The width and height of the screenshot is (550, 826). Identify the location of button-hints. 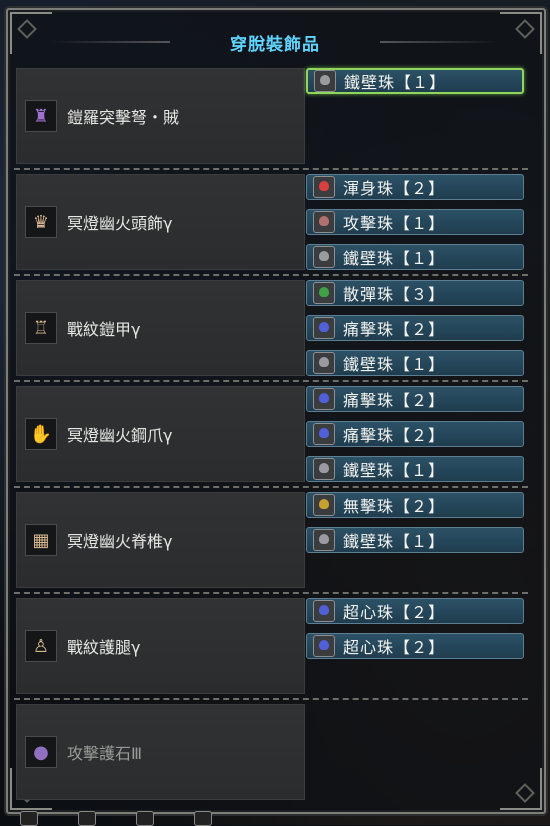
(275, 818).